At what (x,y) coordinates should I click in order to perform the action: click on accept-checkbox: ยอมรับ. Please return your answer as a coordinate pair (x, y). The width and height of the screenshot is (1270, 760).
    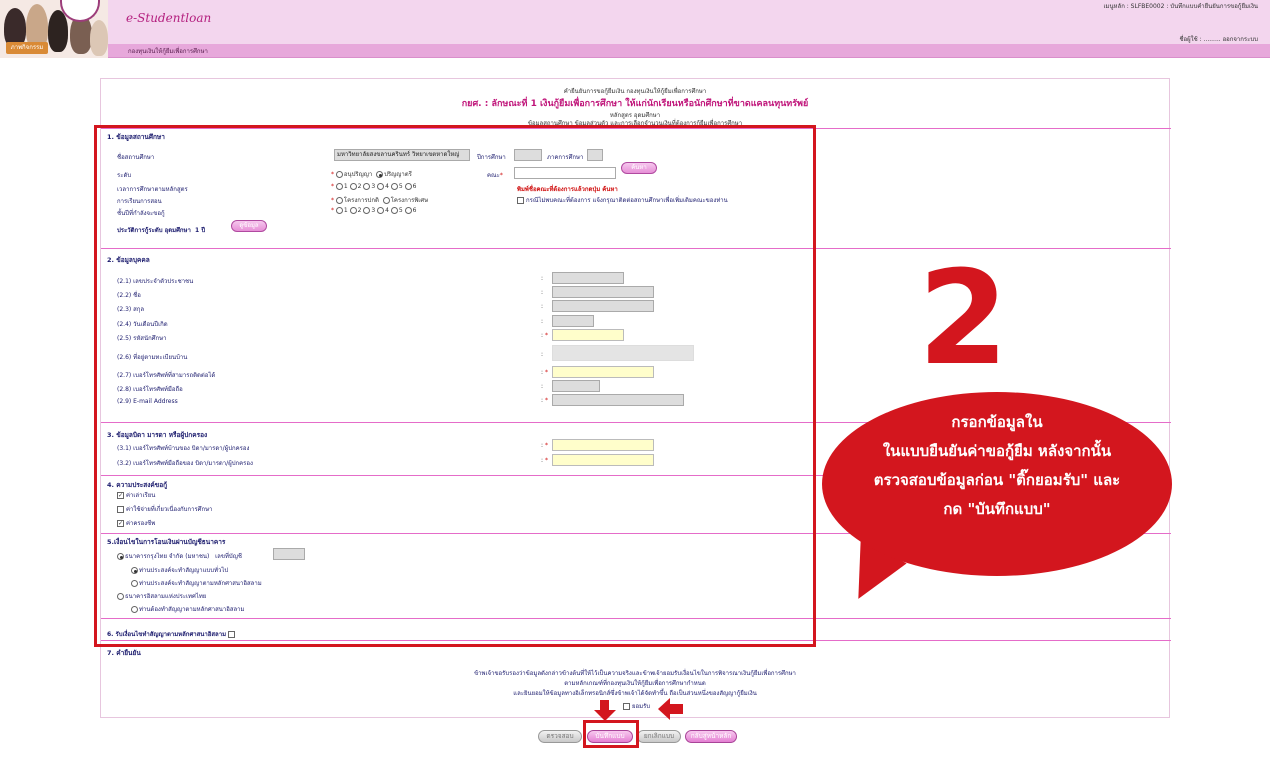
    Looking at the image, I should click on (636, 706).